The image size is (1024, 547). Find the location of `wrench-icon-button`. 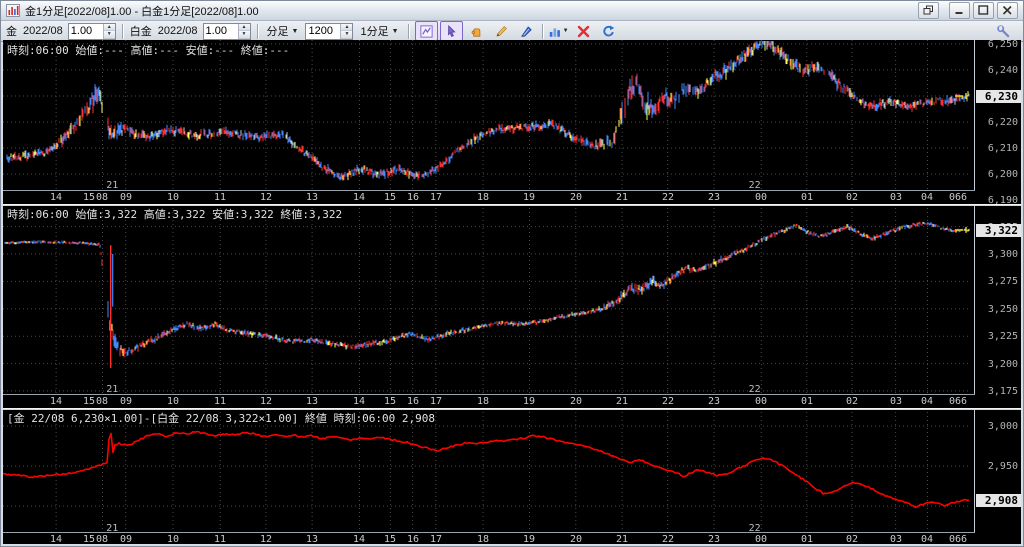

wrench-icon-button is located at coordinates (1003, 31).